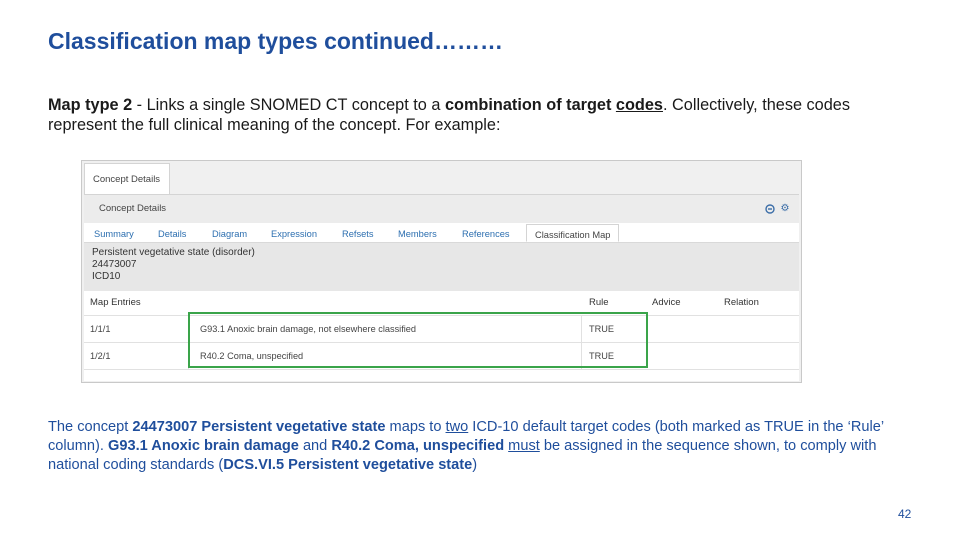 Image resolution: width=960 pixels, height=540 pixels. Describe the element at coordinates (358, 234) in the screenshot. I see `tab-refsets: Refsets` at that location.